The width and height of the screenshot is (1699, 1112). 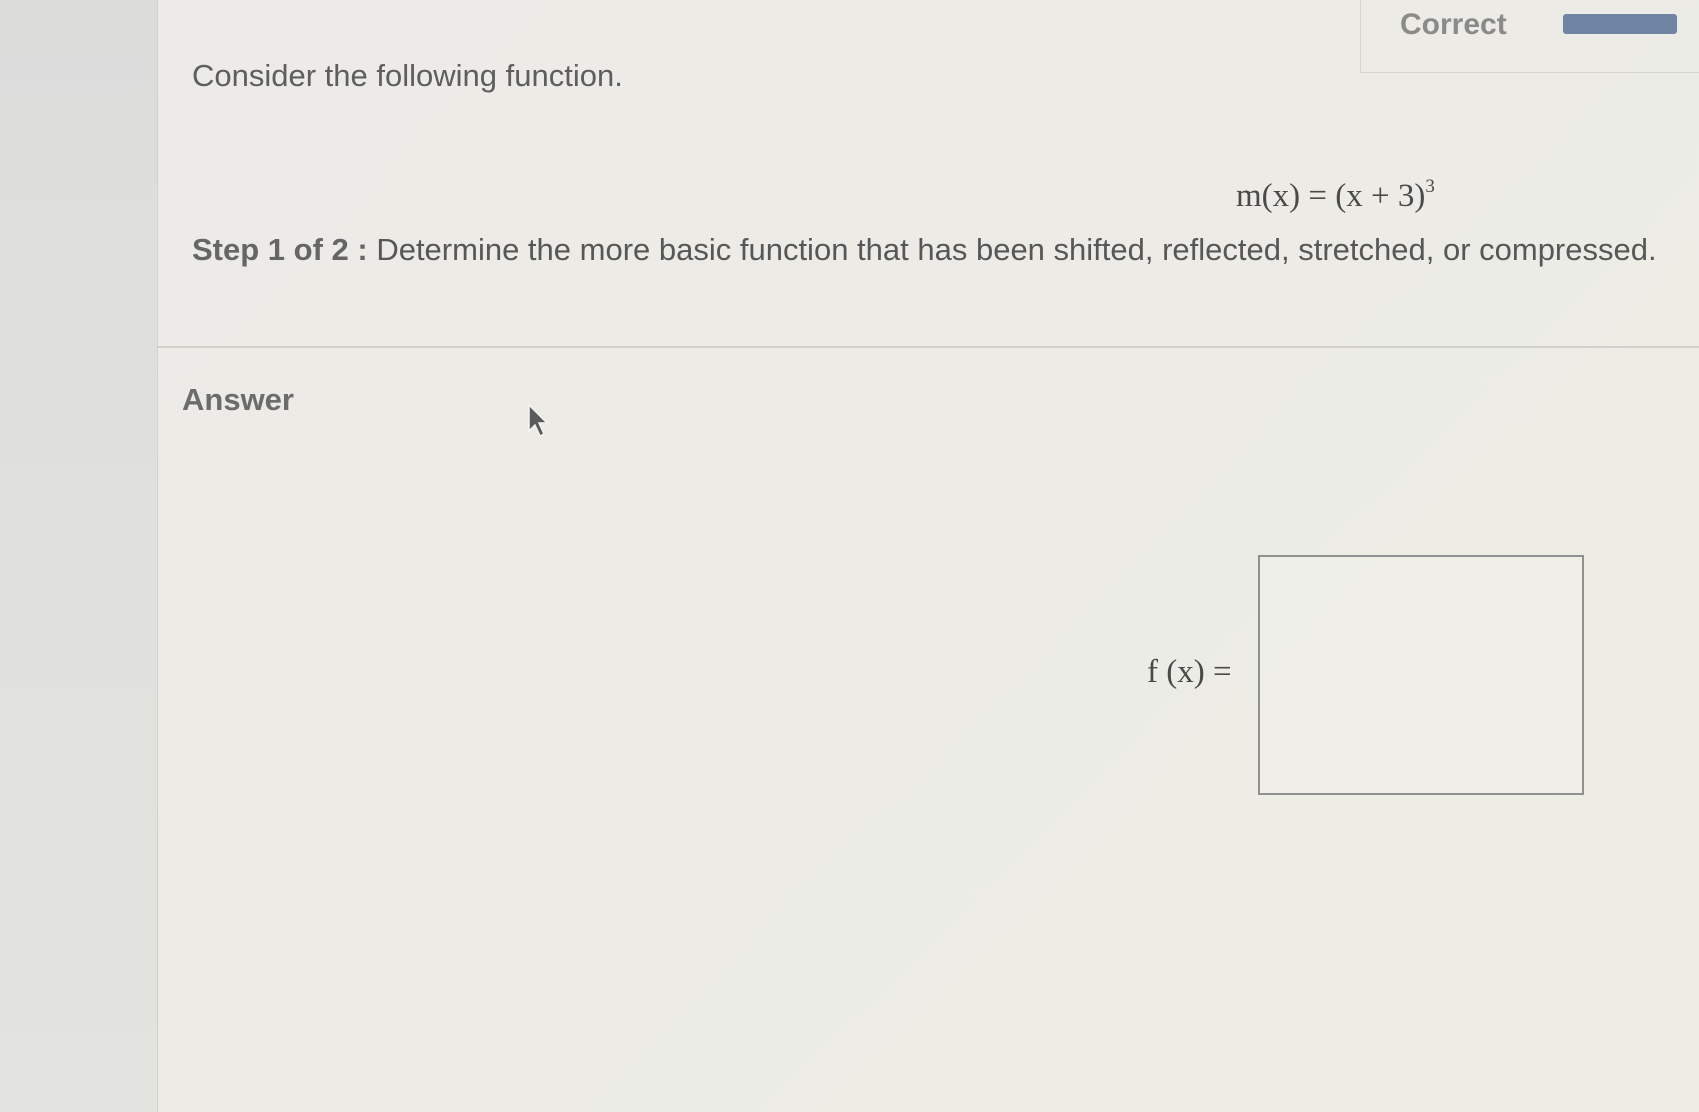 What do you see at coordinates (1331, 196) in the screenshot?
I see `function-expression: m(x) = (x + 3)` at bounding box center [1331, 196].